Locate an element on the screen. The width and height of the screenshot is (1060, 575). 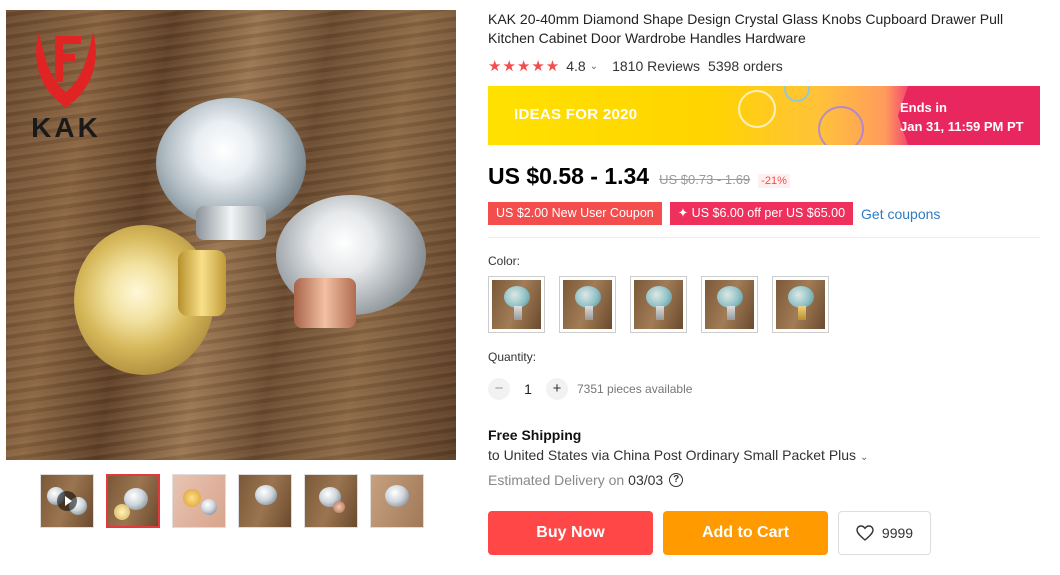
knob-base-rose is located at coordinates (325, 303).